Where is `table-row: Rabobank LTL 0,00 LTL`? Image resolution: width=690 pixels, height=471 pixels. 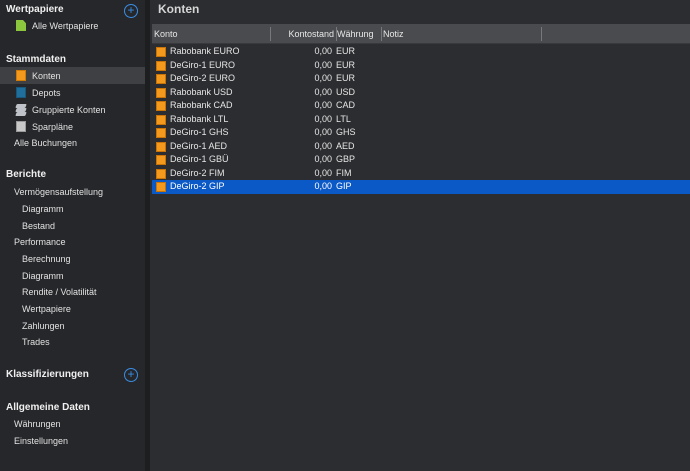
table-row: Rabobank LTL 0,00 LTL is located at coordinates (421, 120).